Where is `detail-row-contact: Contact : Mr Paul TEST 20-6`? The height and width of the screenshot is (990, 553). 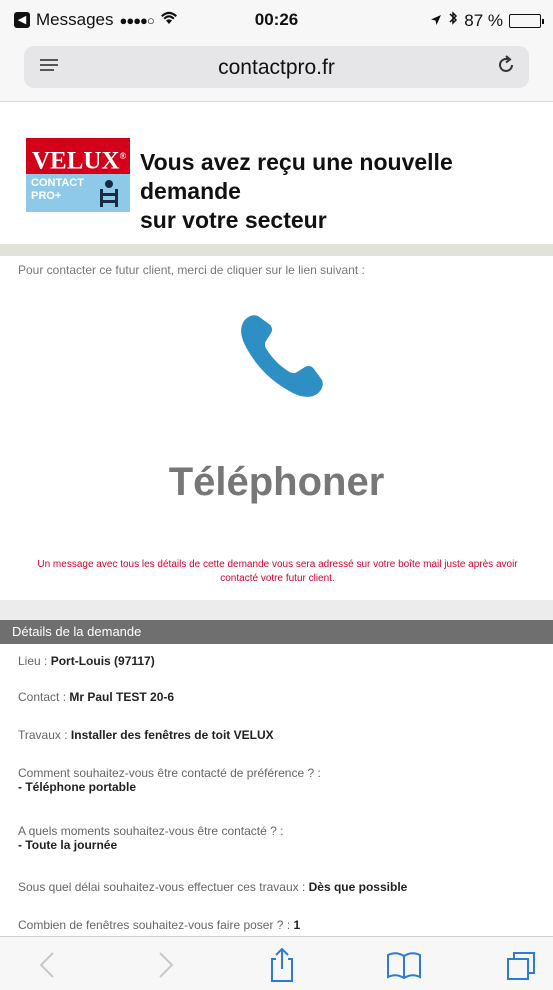 detail-row-contact: Contact : Mr Paul TEST 20-6 is located at coordinates (96, 697).